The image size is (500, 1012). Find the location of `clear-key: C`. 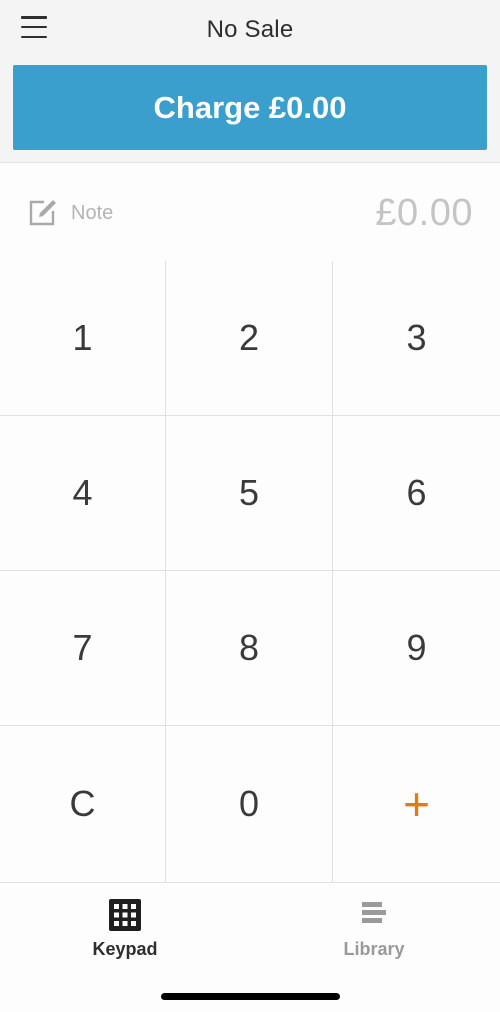

clear-key: C is located at coordinates (83, 804).